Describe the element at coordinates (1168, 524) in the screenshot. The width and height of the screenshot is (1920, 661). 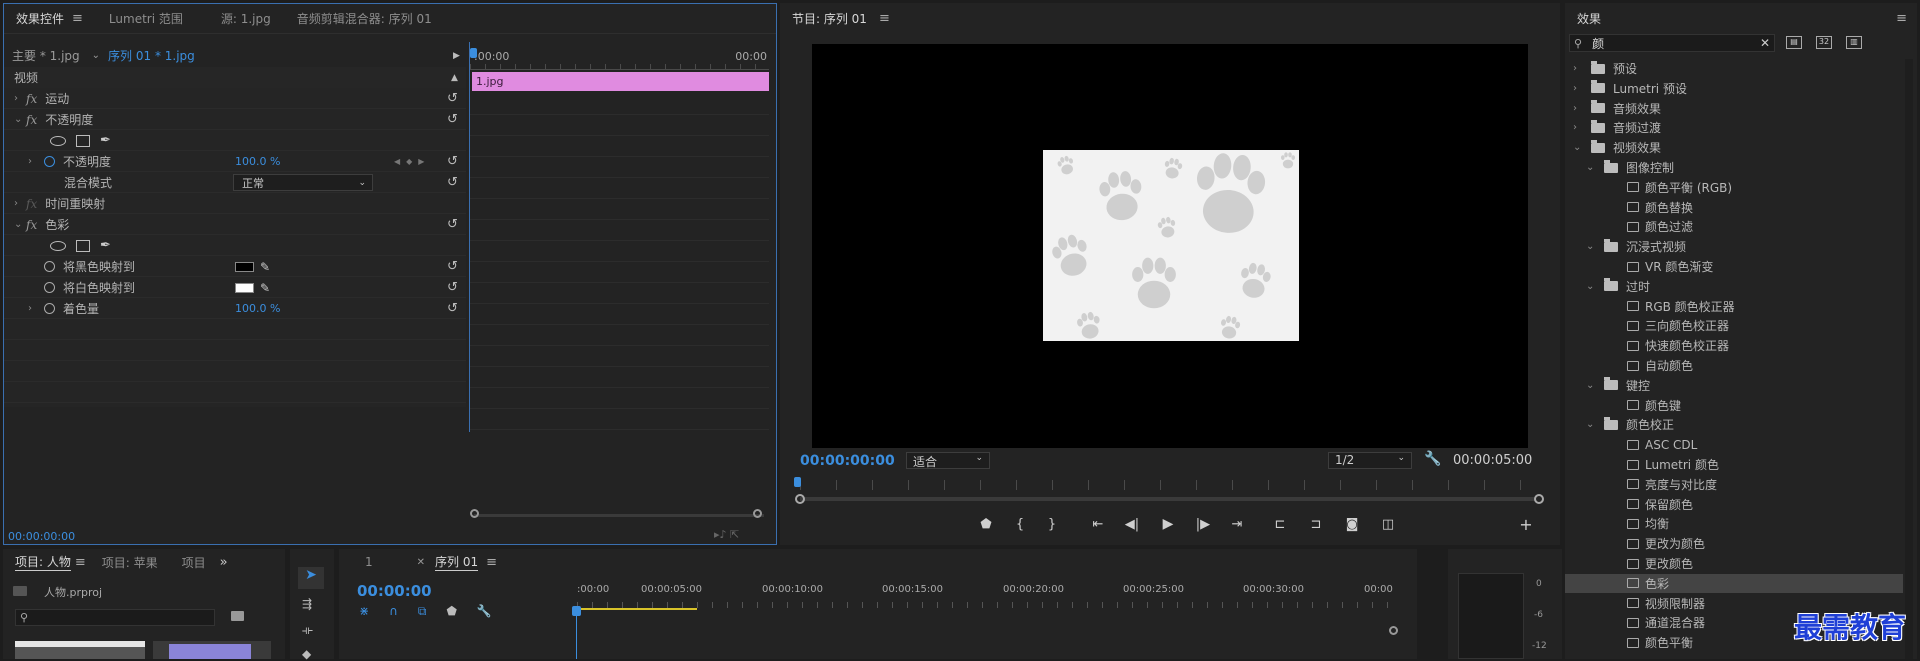
I see `play-icon: ▶` at that location.